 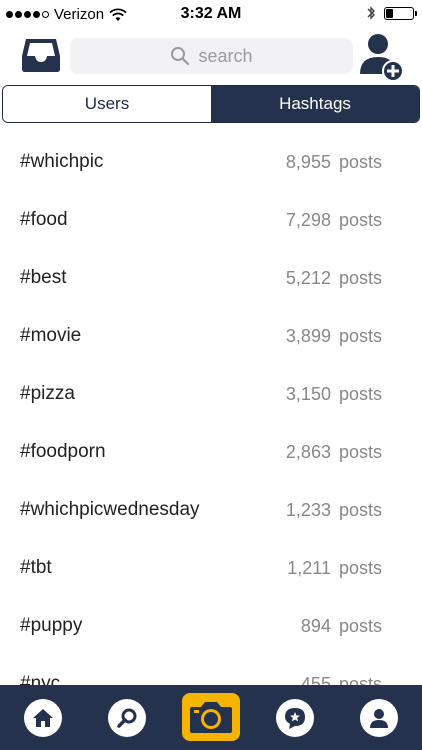 I want to click on add-user-button, so click(x=382, y=56).